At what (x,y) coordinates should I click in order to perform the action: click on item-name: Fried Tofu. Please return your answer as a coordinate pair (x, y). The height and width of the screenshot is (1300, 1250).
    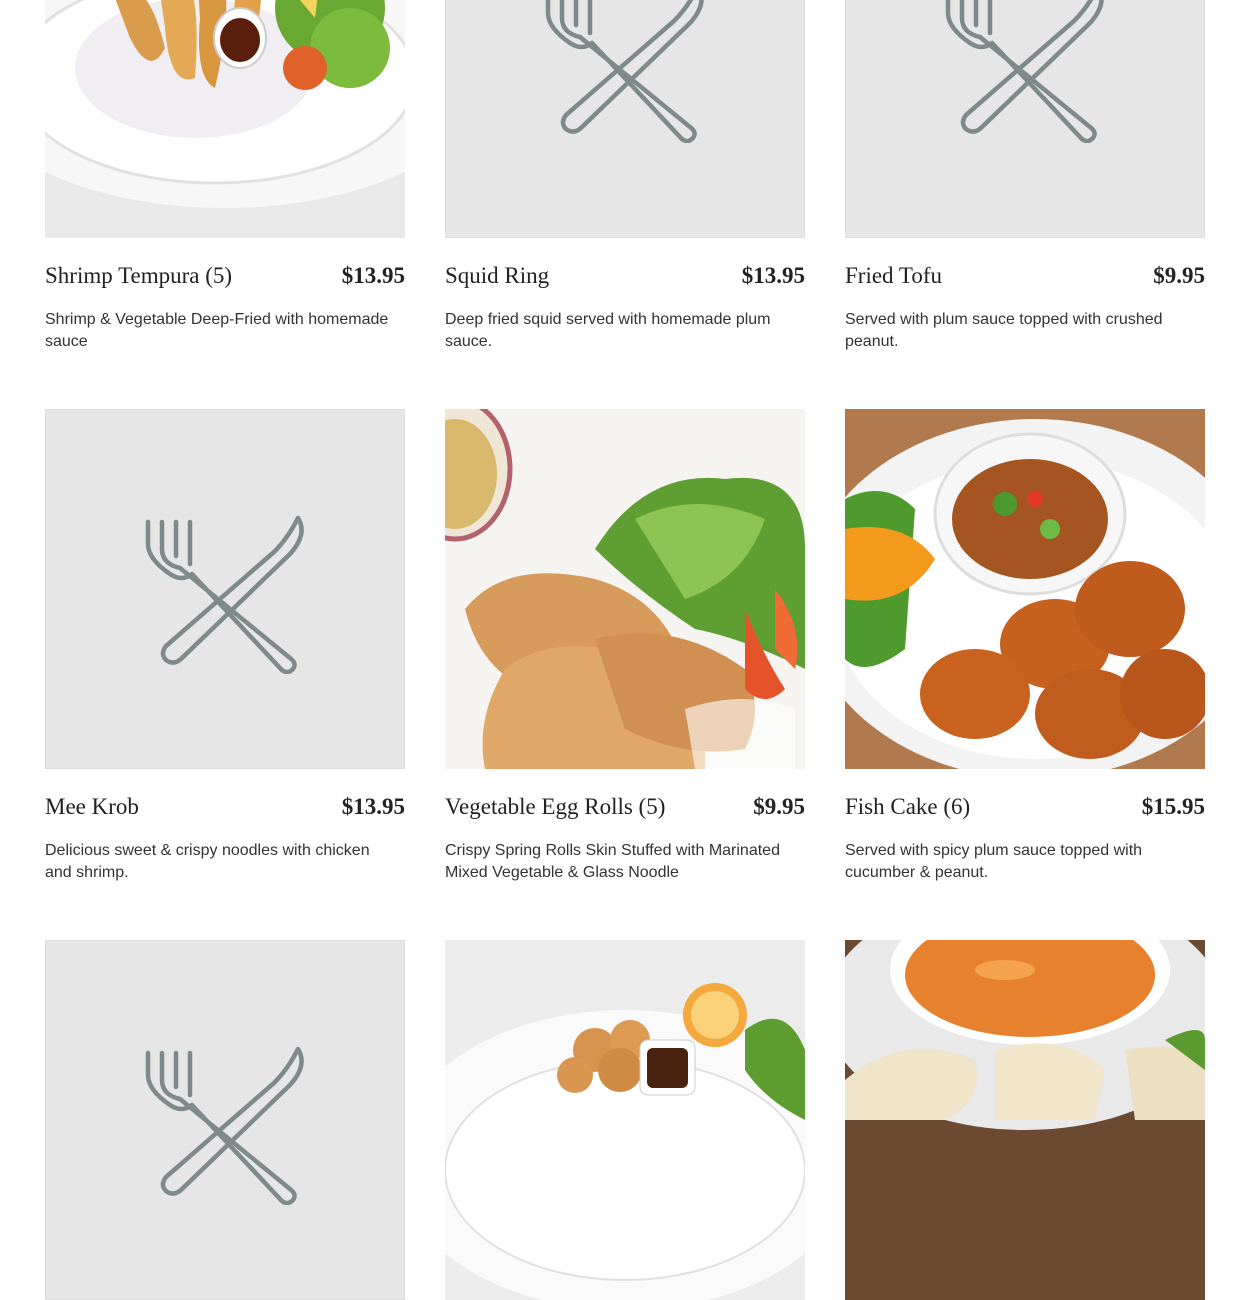
    Looking at the image, I should click on (893, 276).